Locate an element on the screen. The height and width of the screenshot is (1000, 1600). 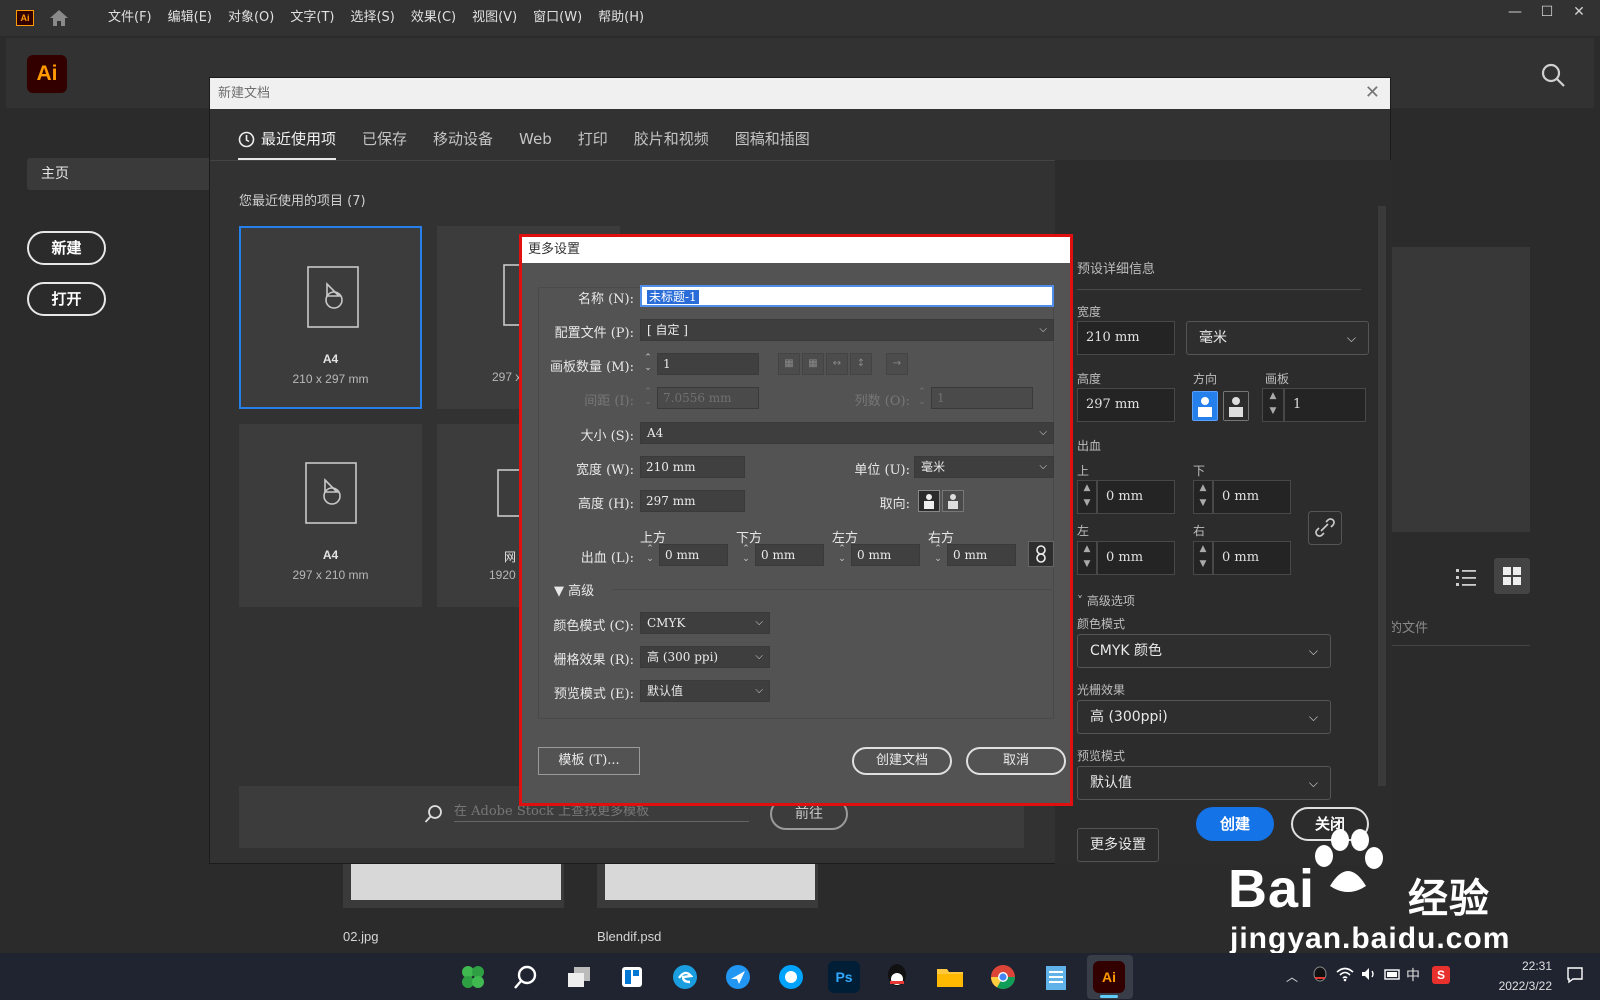
arrange-by-row-icon: ↔ is located at coordinates (837, 364).